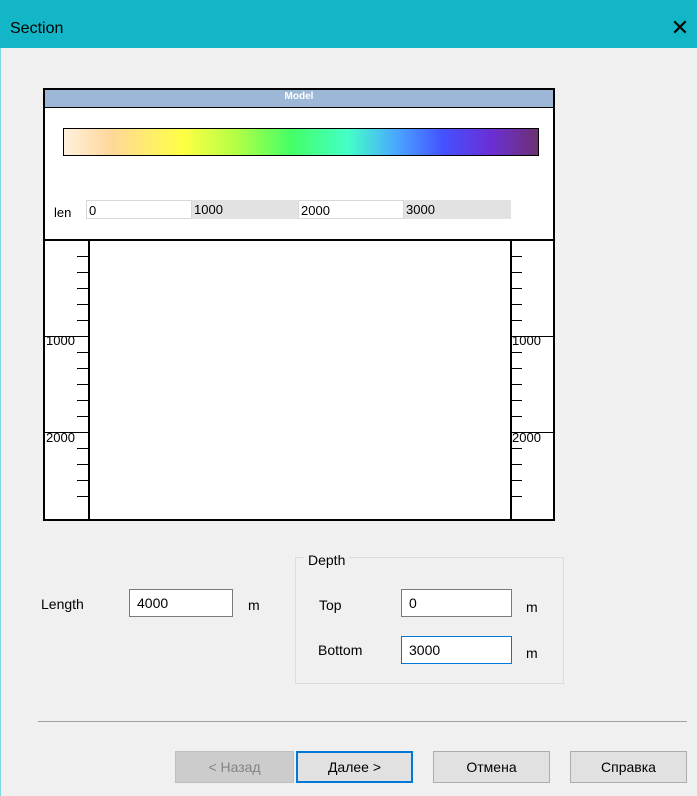  I want to click on cancel-button: Отмена, so click(491, 767).